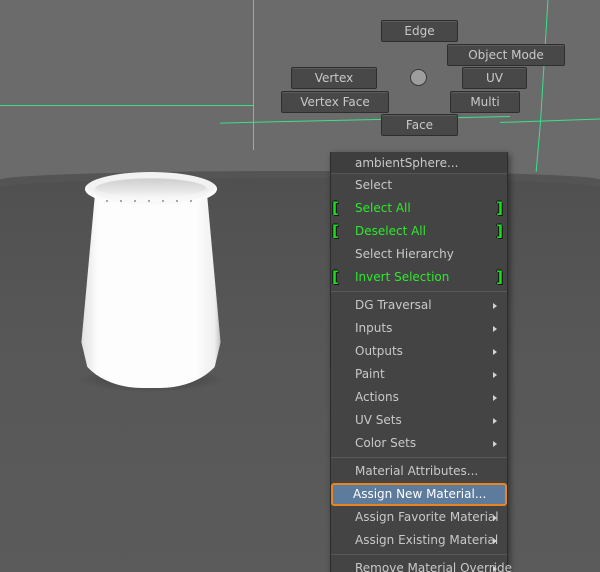 This screenshot has width=600, height=572. I want to click on menu-item-color-sets: Color Sets, so click(419, 443).